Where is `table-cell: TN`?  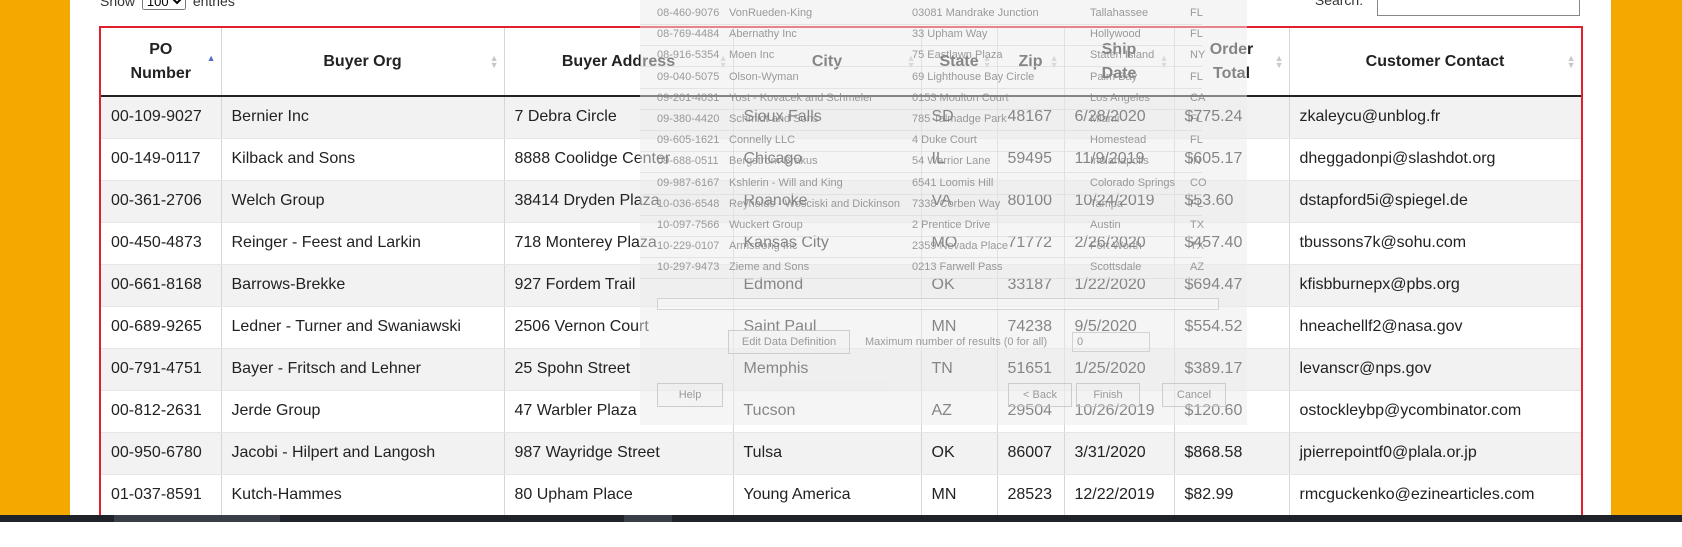
table-cell: TN is located at coordinates (959, 369).